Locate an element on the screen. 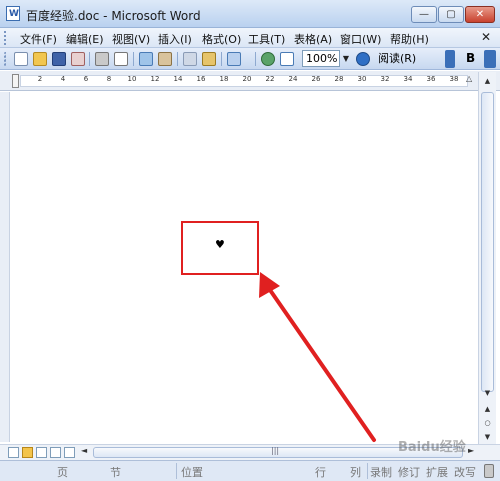 The image size is (500, 481). scroll-grip-icon: ||| is located at coordinates (275, 450).